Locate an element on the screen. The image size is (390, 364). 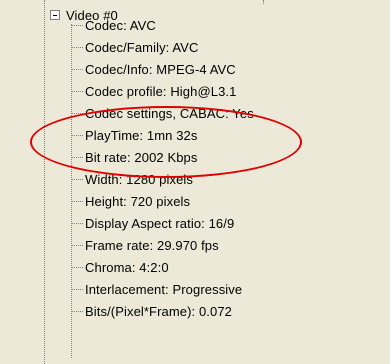
tree-item-bits-per-pixel-frame: Bits/(Pixel*Frame): 0.072 is located at coordinates (151, 311).